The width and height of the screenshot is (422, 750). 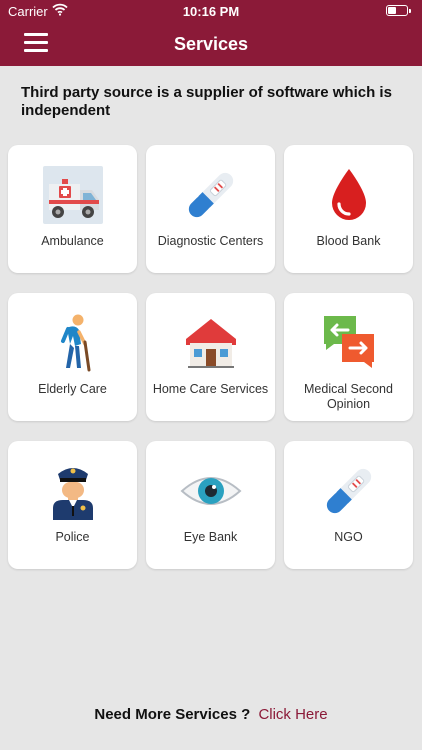 I want to click on service-label: Eye Bank, so click(x=210, y=537).